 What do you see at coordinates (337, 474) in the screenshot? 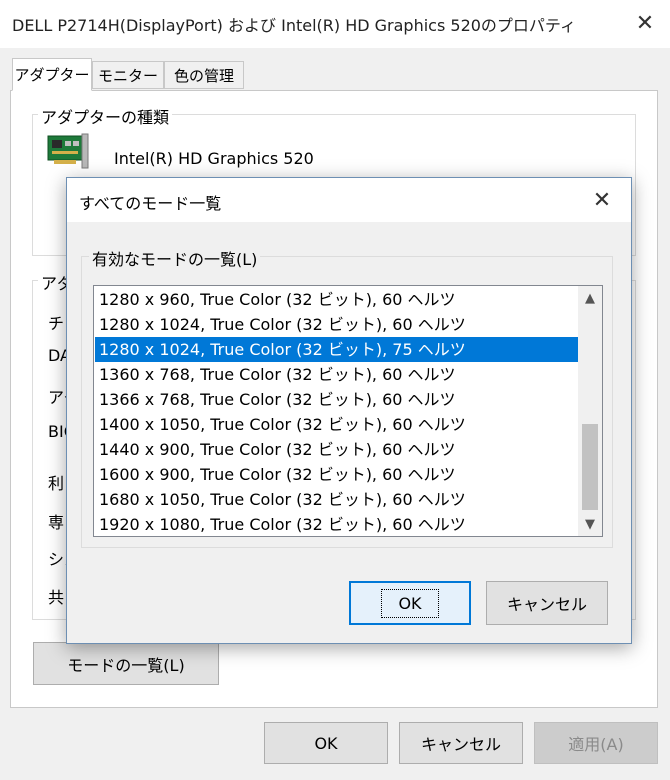
I see `mode-list-item: 1600 x 900, True Color (32 ビット), 60 ヘルツ` at bounding box center [337, 474].